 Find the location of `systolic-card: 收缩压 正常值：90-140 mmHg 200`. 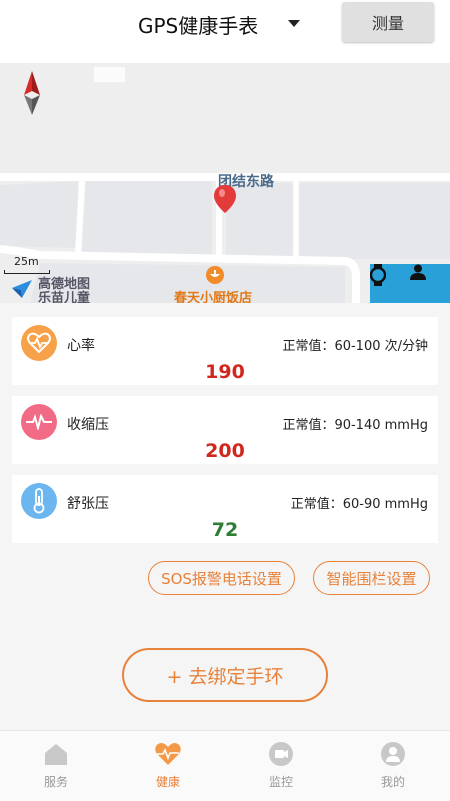

systolic-card: 收缩压 正常值：90-140 mmHg 200 is located at coordinates (225, 430).